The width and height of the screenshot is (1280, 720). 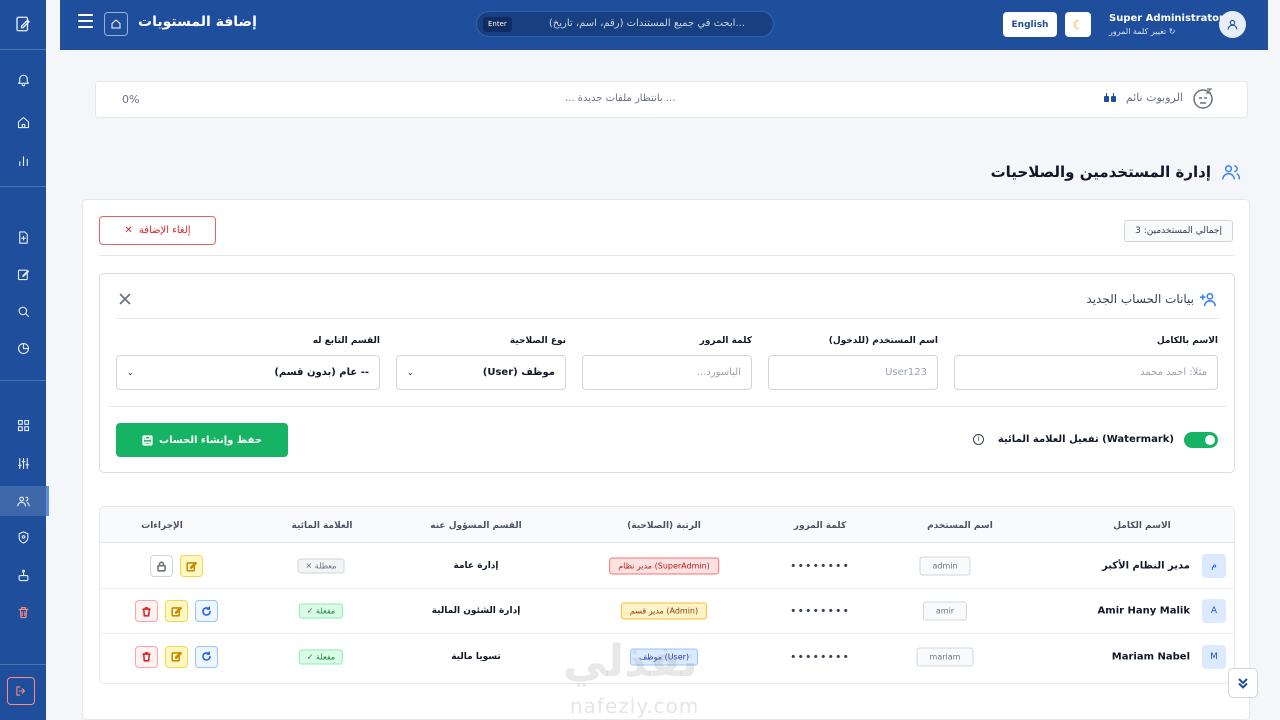 What do you see at coordinates (23, 274) in the screenshot?
I see `edit-document-icon` at bounding box center [23, 274].